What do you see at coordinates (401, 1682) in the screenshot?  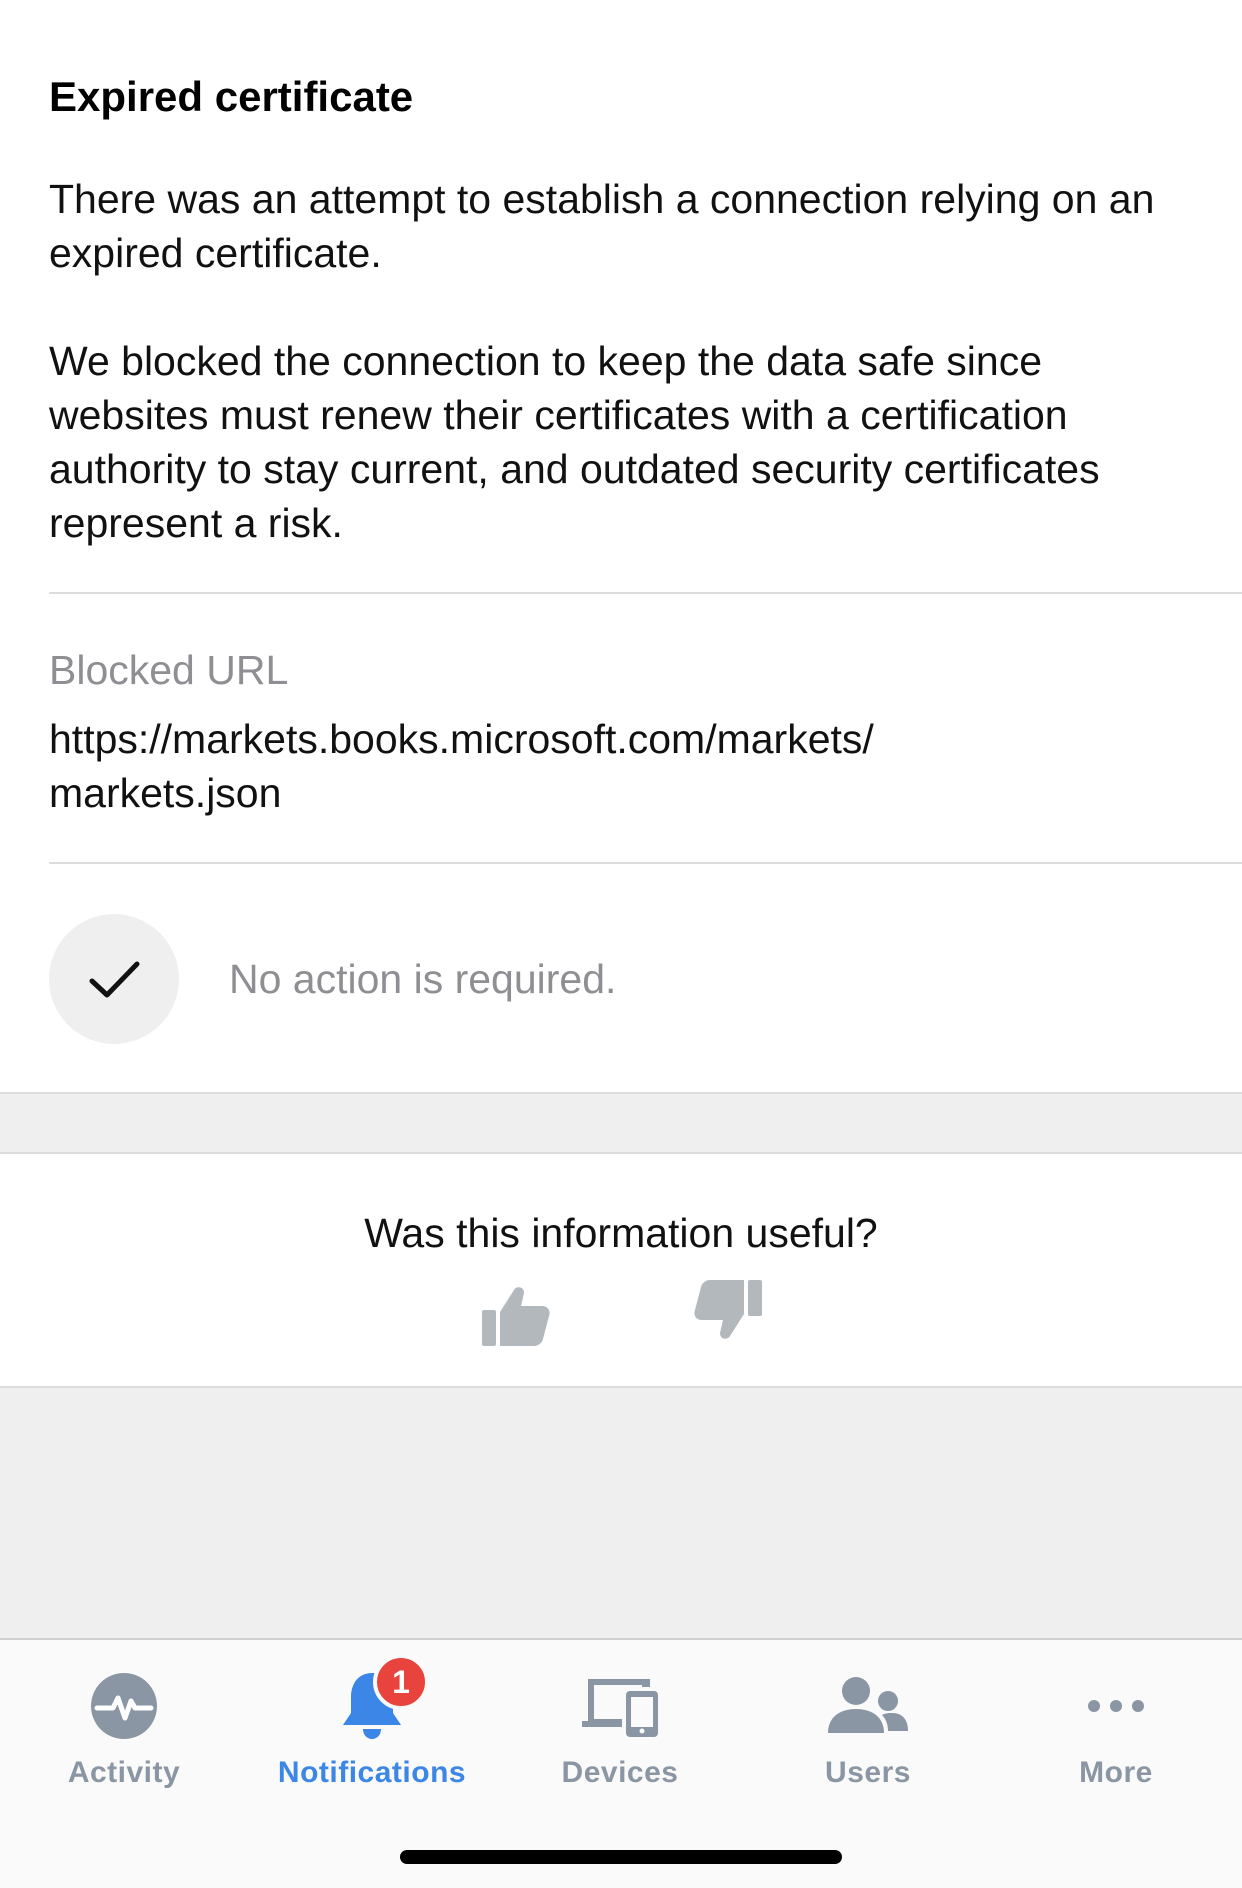 I see `notification-badge: 1` at bounding box center [401, 1682].